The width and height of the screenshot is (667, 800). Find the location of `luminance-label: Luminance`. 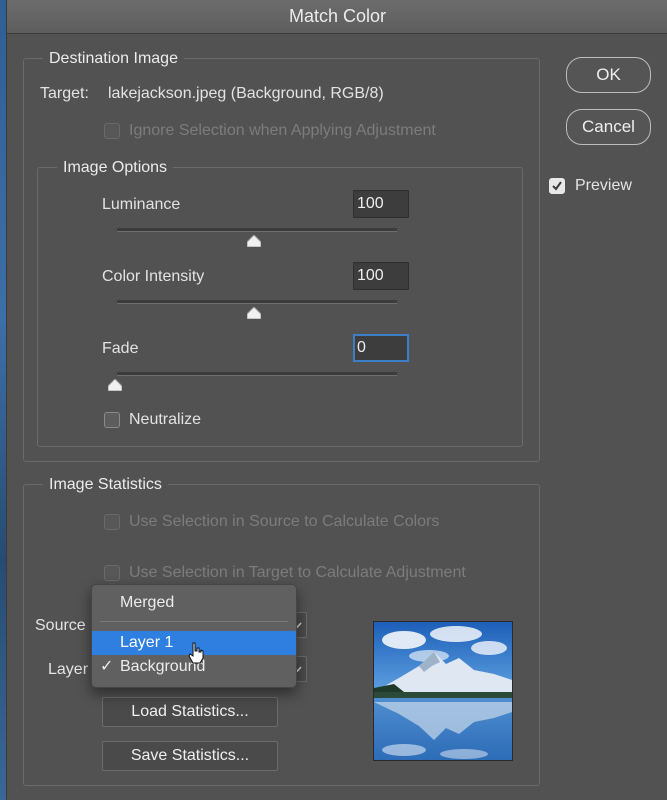

luminance-label: Luminance is located at coordinates (141, 204).